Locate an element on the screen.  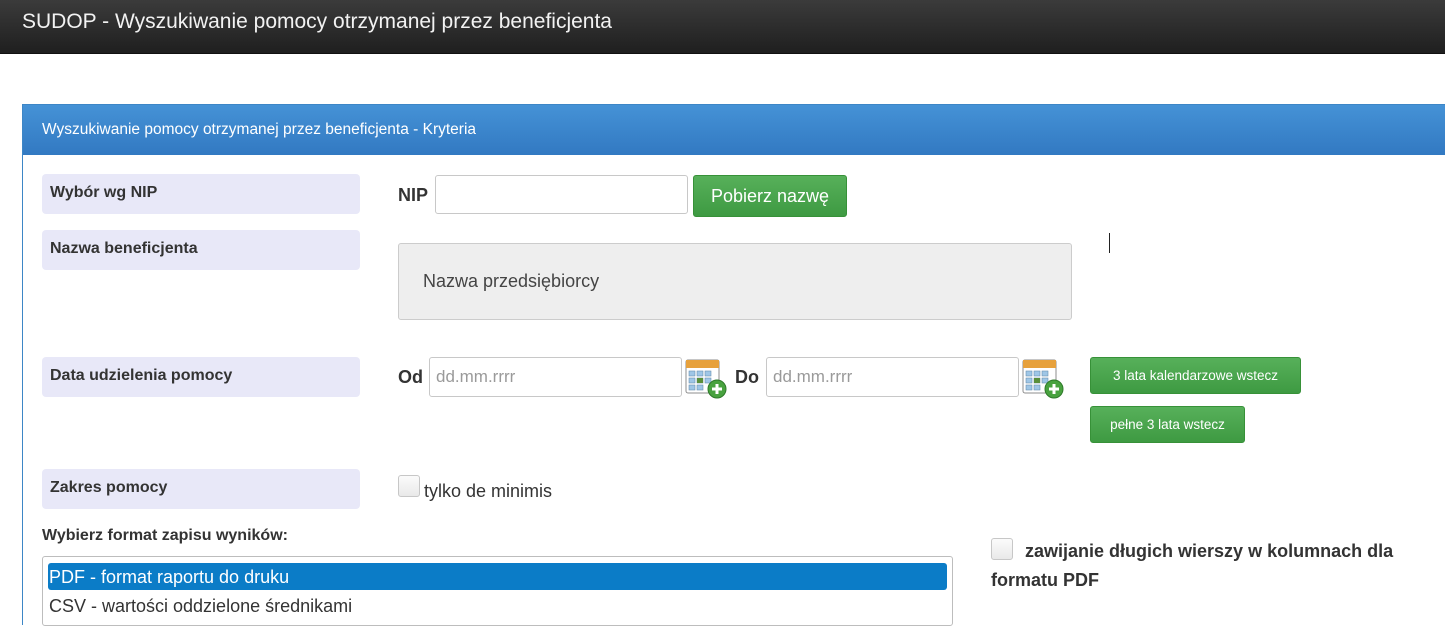
beneficiary-name-field: Nazwa przedsiębiorcy is located at coordinates (735, 281).